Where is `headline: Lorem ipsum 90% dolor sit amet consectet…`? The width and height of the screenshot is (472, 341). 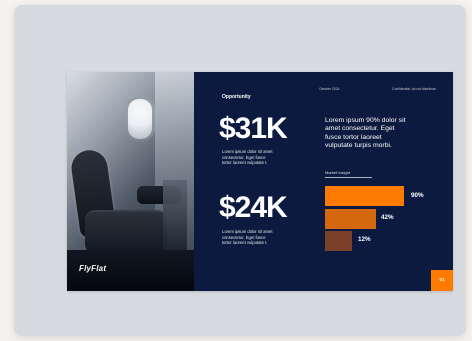 headline: Lorem ipsum 90% dolor sit amet consectet… is located at coordinates (365, 133).